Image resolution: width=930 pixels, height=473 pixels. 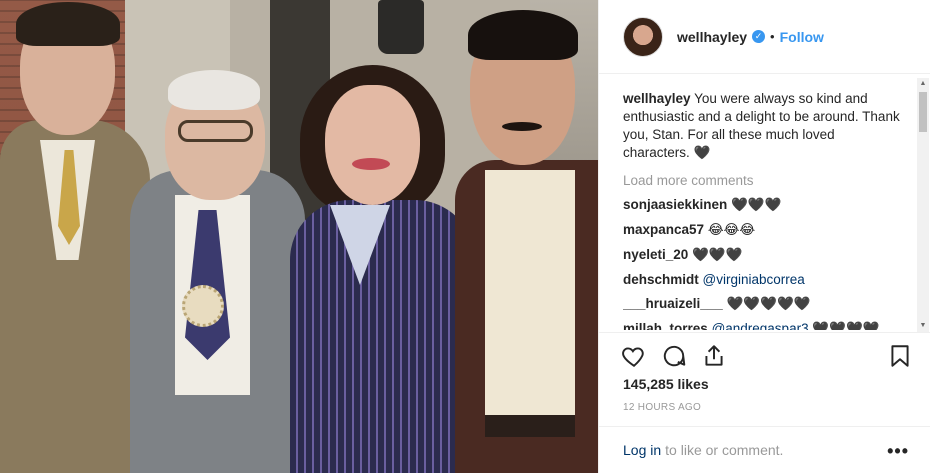 I want to click on avatar, so click(x=643, y=36).